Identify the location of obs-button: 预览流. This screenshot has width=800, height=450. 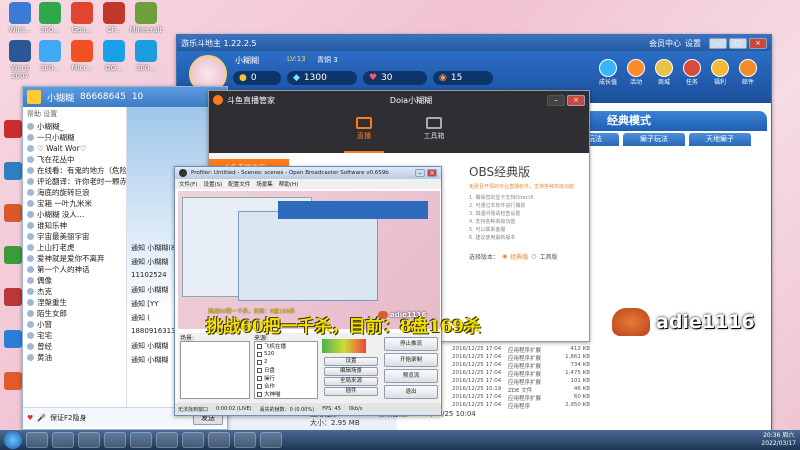
(411, 376).